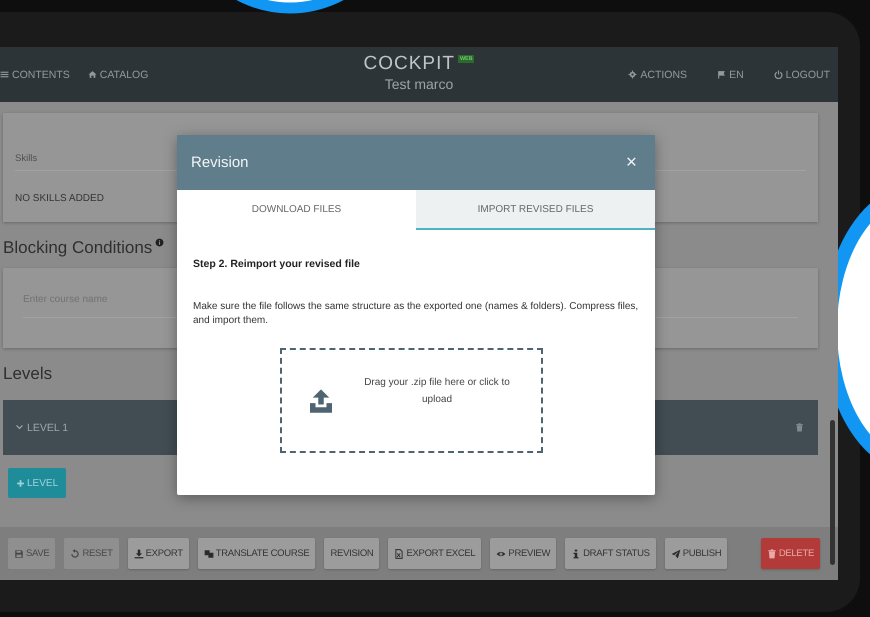 This screenshot has width=870, height=617. What do you see at coordinates (721, 74) in the screenshot?
I see `flag-icon` at bounding box center [721, 74].